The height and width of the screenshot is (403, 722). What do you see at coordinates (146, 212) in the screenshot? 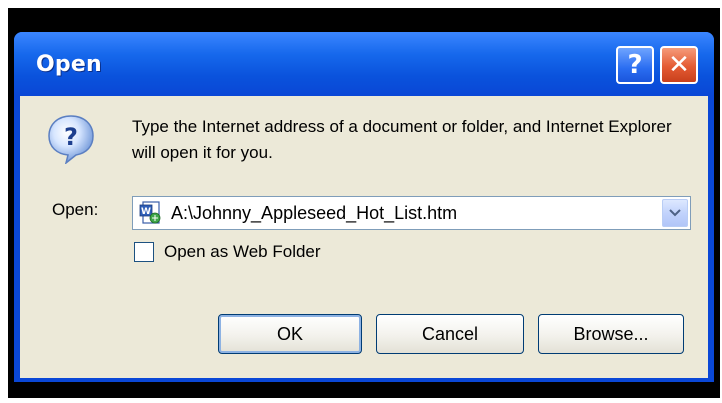
I see `svg-text: W` at bounding box center [146, 212].